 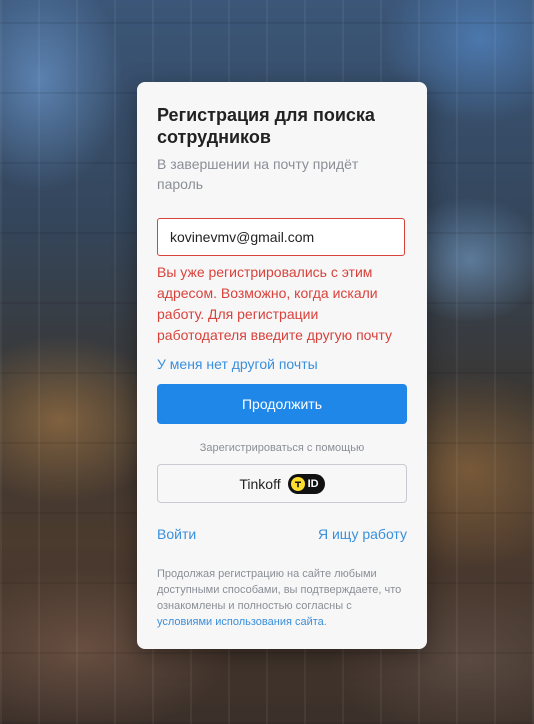 What do you see at coordinates (258, 174) in the screenshot?
I see `page-subtitle: В завершении на почту придёт пароль` at bounding box center [258, 174].